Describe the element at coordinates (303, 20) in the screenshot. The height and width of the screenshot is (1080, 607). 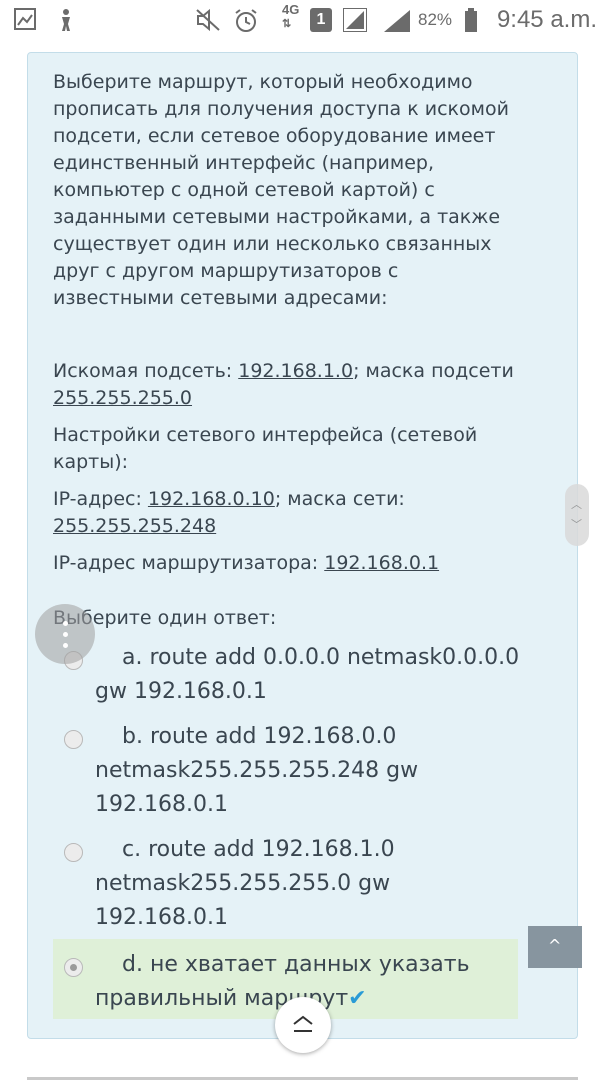
I see `status-bar: 4G ⇅ 1 82% 9:45 a.m.` at that location.